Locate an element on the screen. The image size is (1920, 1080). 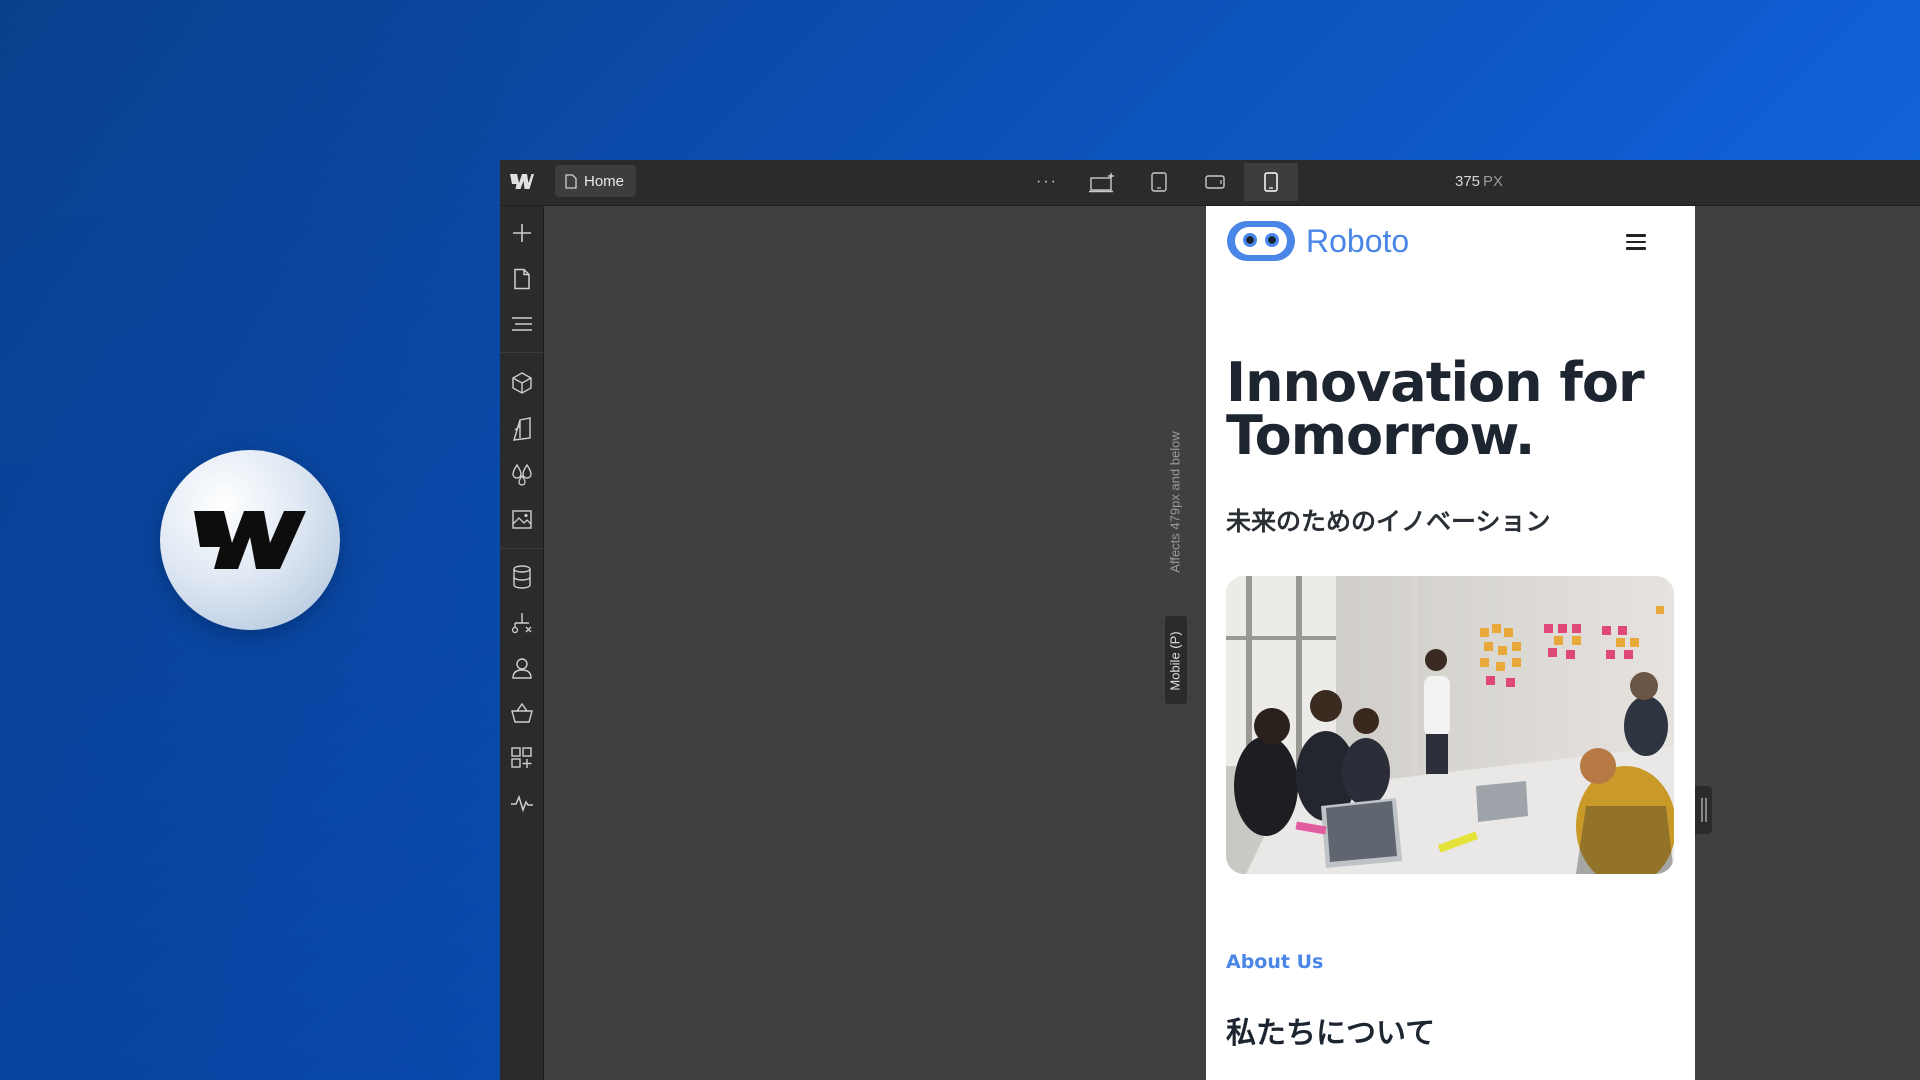
variables-icon is located at coordinates (522, 474).